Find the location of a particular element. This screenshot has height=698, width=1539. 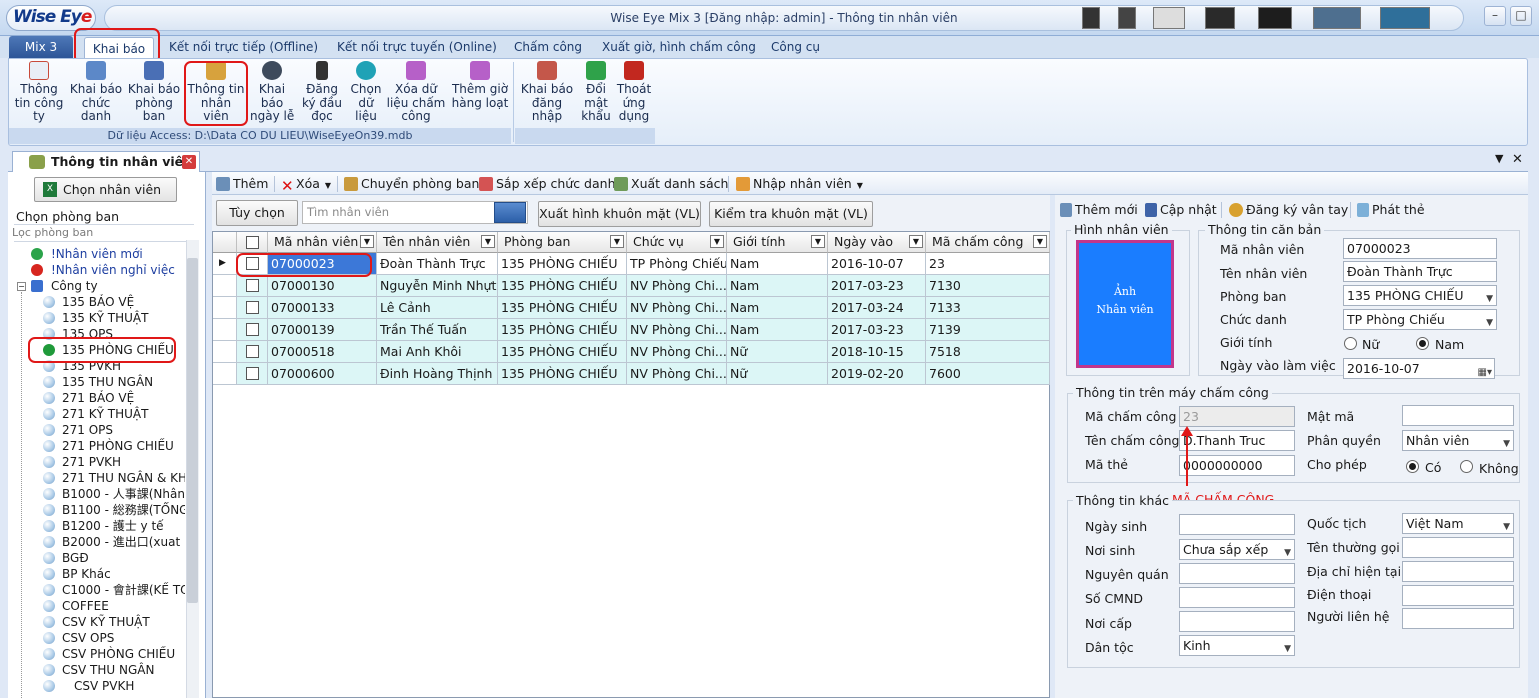

maximize-button: □ is located at coordinates (1521, 16).